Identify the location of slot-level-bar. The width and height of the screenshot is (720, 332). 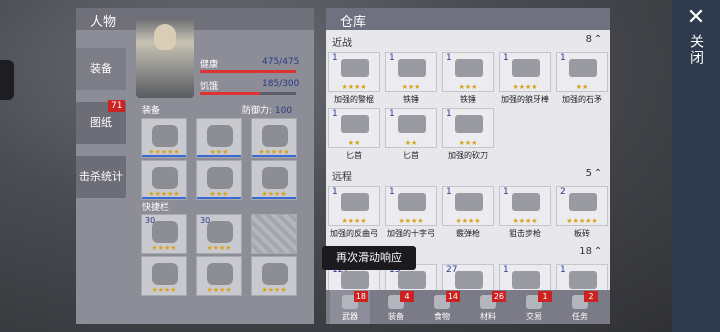
(164, 198).